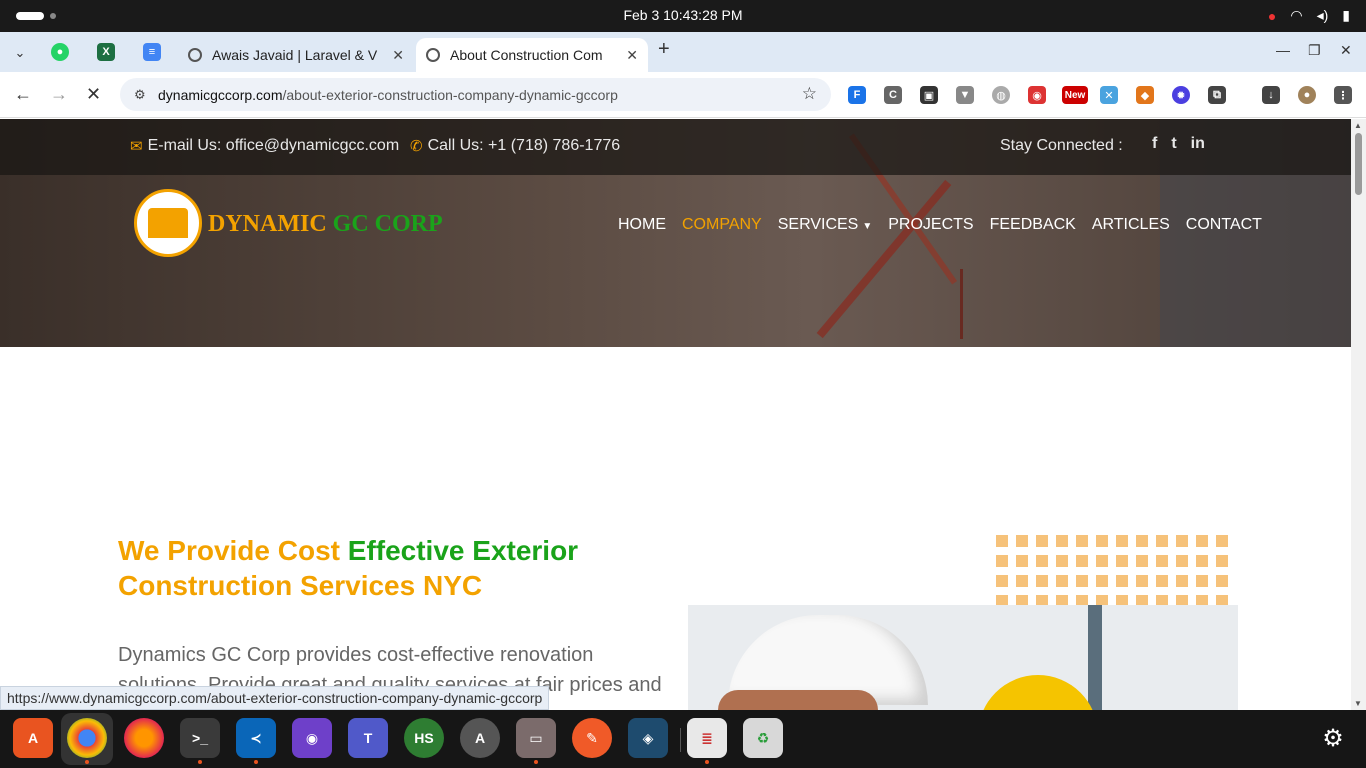 This screenshot has height=768, width=1366. Describe the element at coordinates (1323, 15) in the screenshot. I see `volume-icon: ◂)` at that location.